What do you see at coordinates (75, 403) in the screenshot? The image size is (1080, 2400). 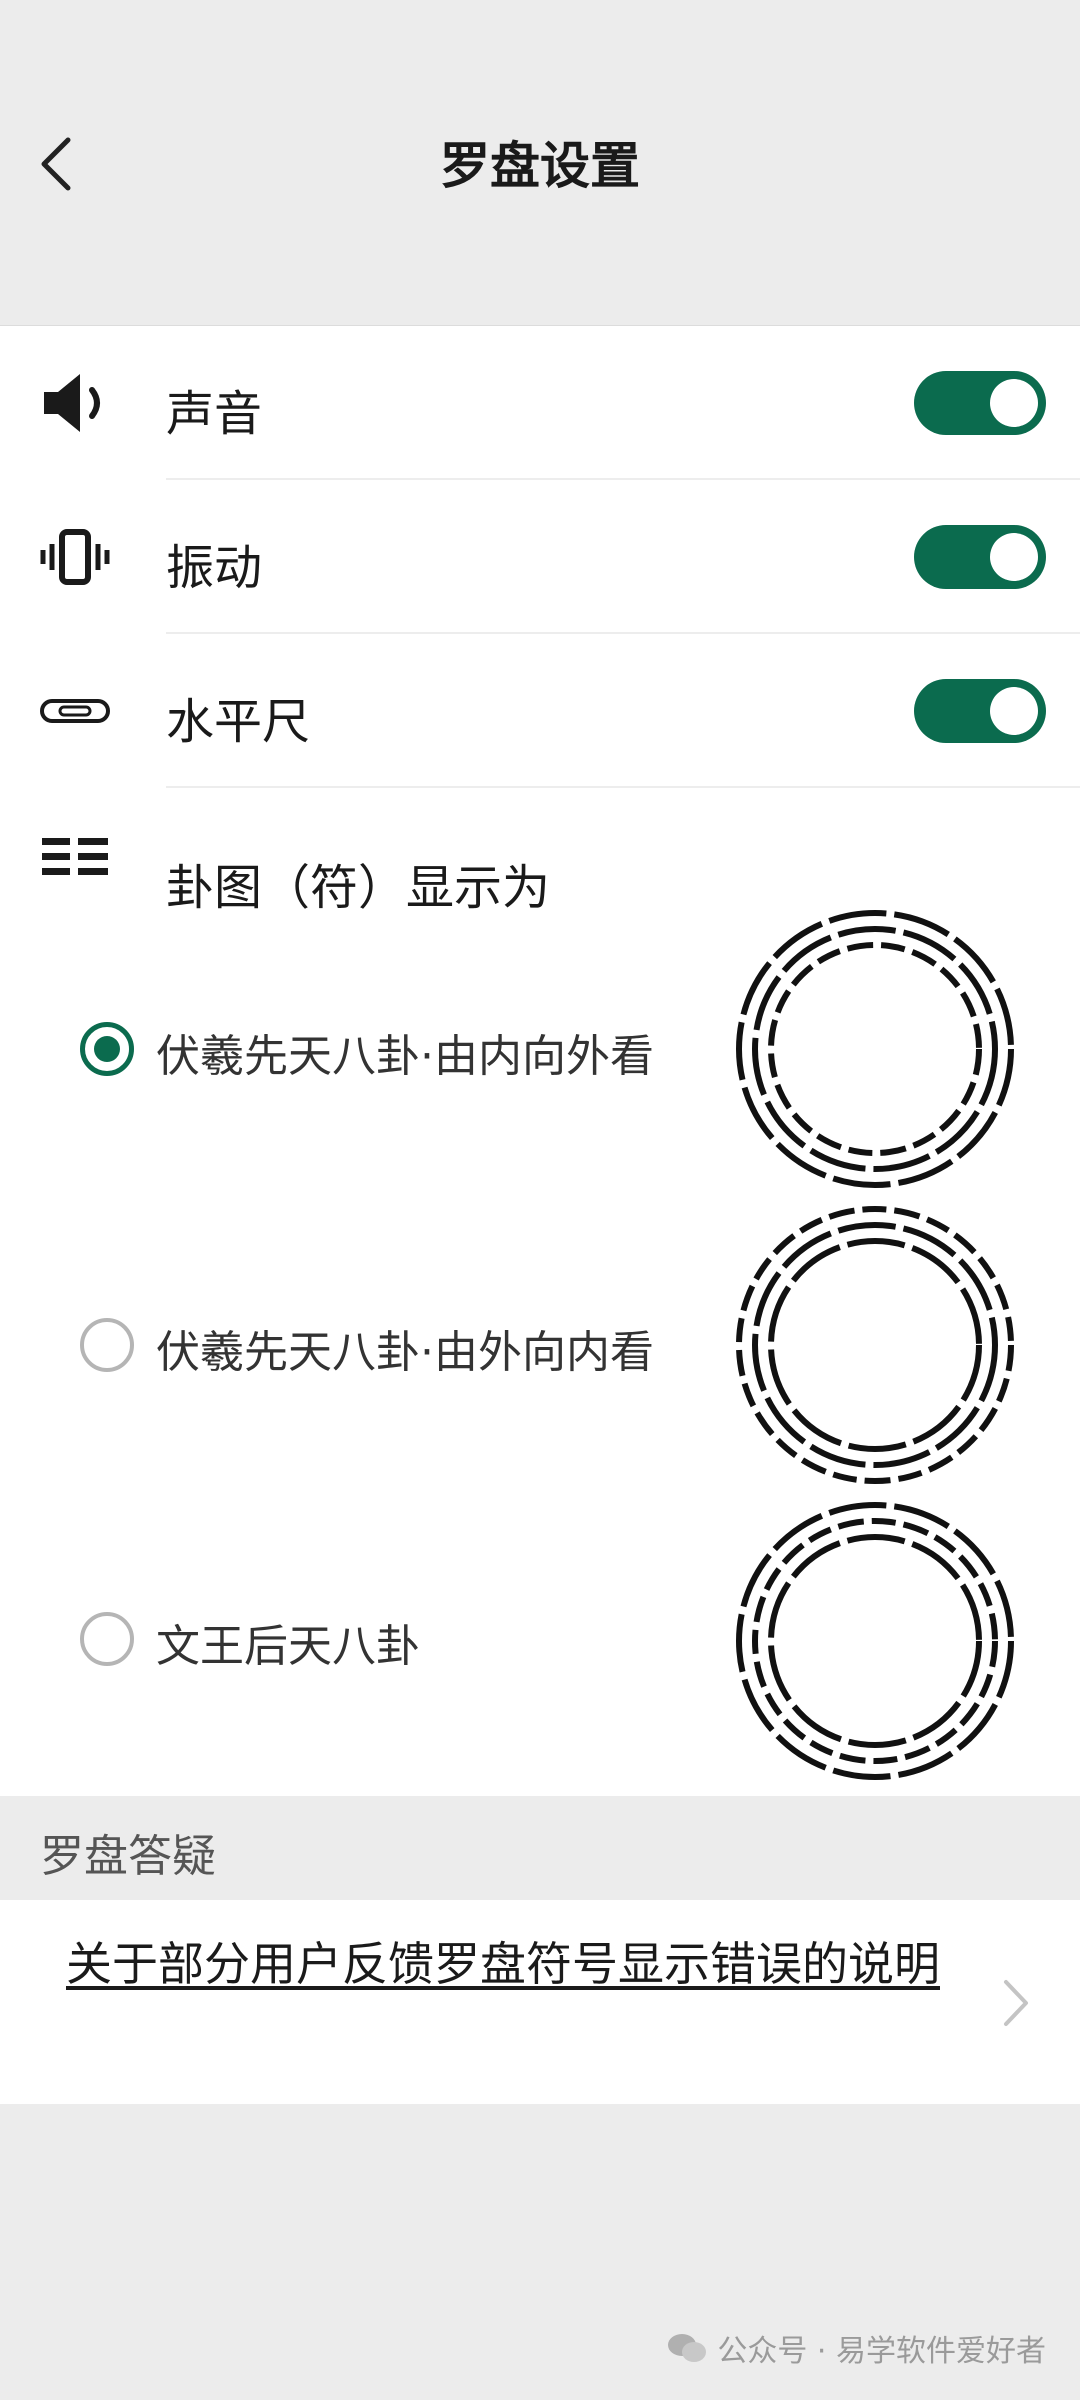 I see `speaker-icon` at bounding box center [75, 403].